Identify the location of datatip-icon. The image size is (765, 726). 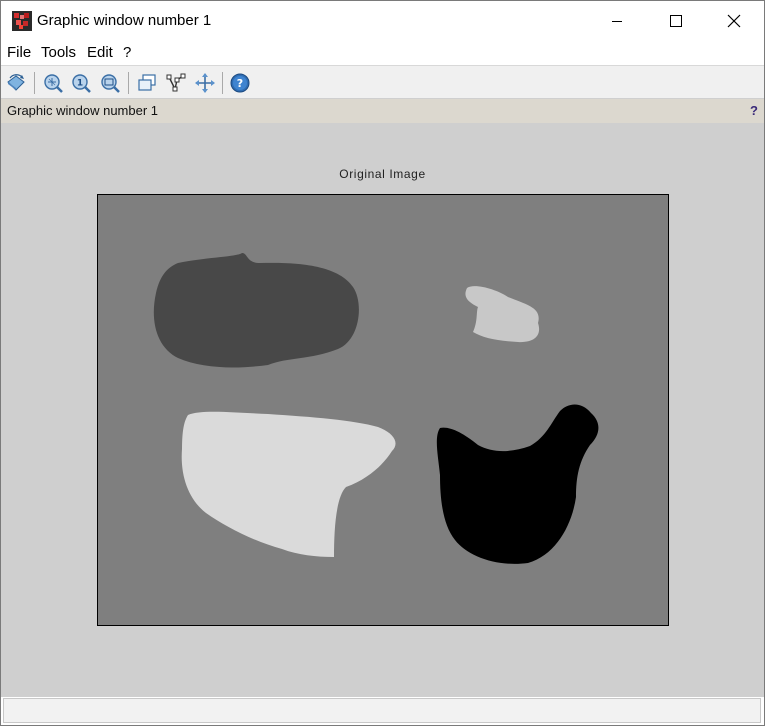
(147, 82).